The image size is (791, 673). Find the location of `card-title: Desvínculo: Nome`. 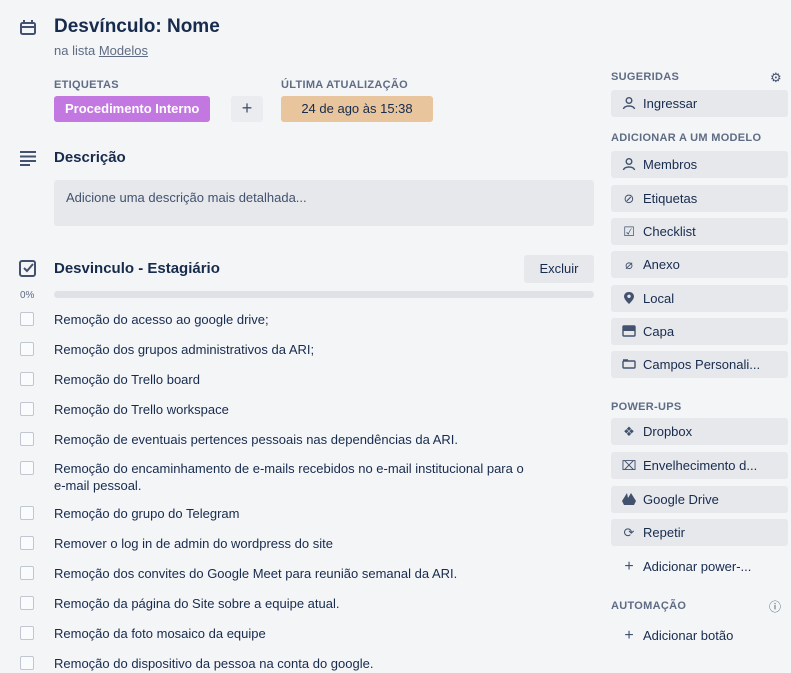

card-title: Desvínculo: Nome is located at coordinates (137, 27).